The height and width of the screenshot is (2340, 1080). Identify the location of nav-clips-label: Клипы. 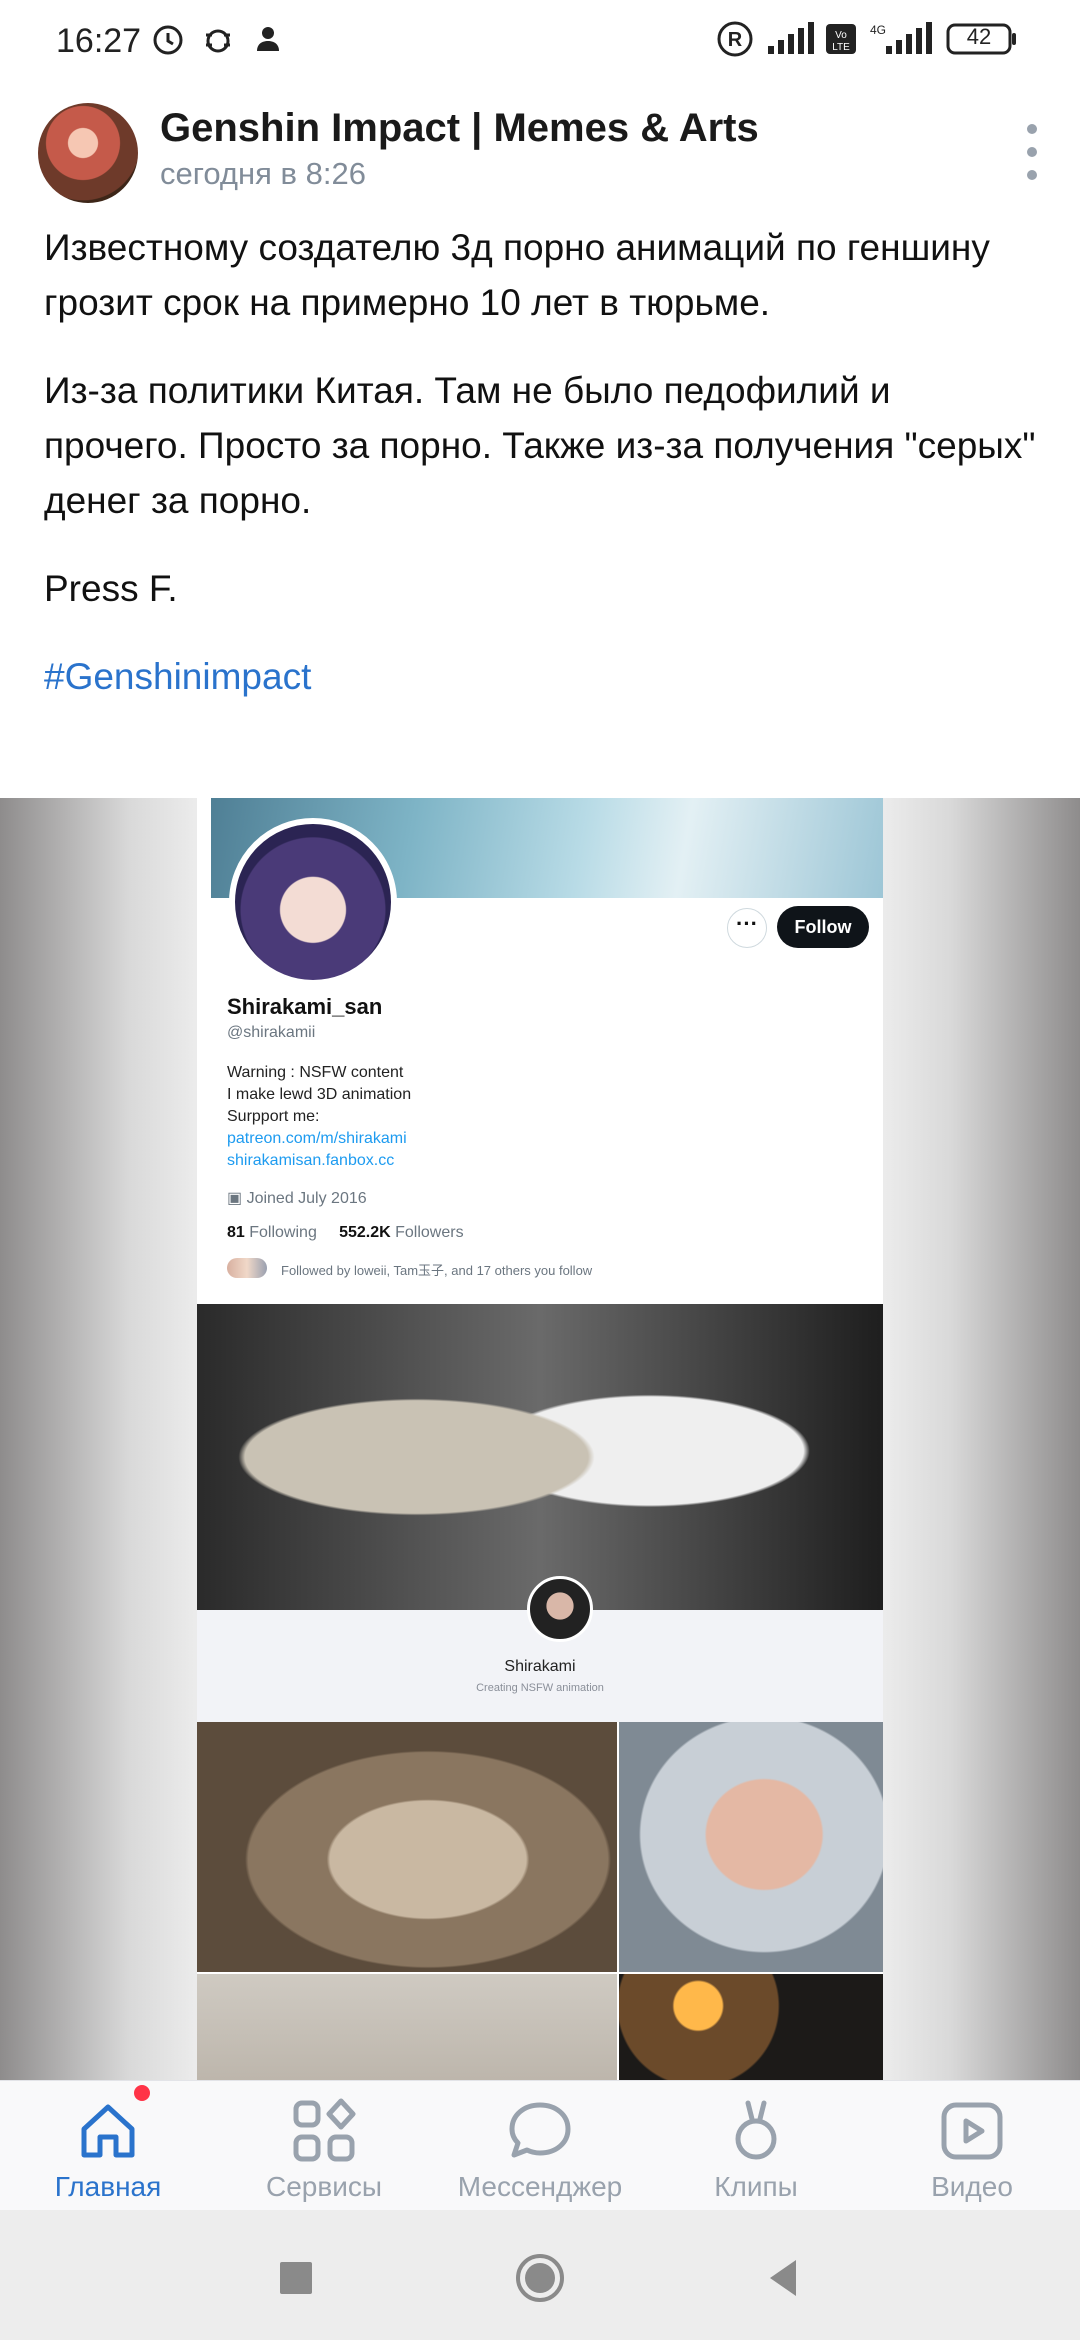
(756, 2186).